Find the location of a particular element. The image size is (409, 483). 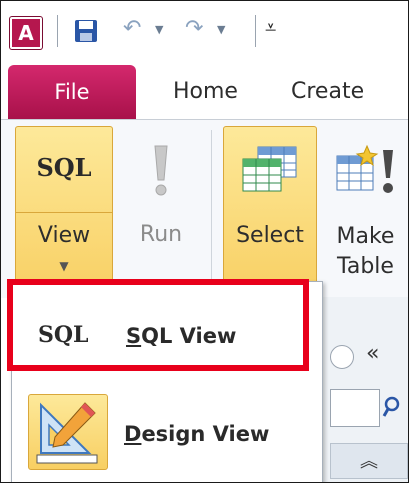

redo-icon: ↷ is located at coordinates (194, 28).